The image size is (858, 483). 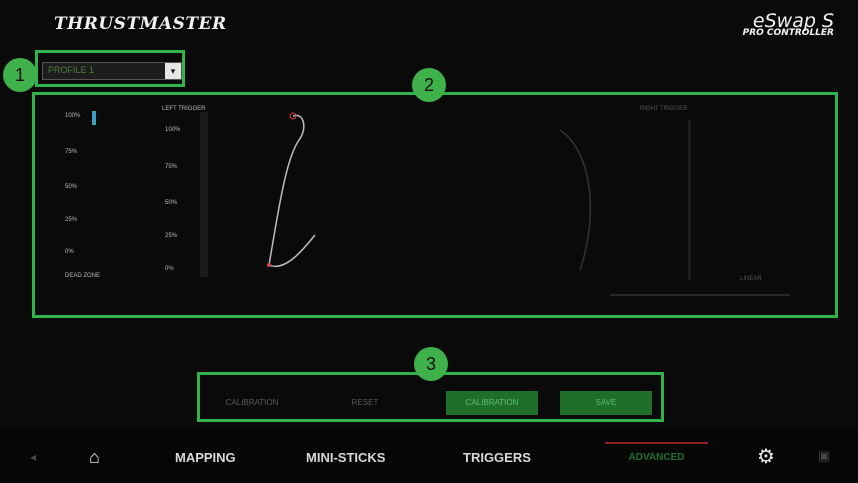 I want to click on left-scale-label: 25%, so click(x=71, y=220).